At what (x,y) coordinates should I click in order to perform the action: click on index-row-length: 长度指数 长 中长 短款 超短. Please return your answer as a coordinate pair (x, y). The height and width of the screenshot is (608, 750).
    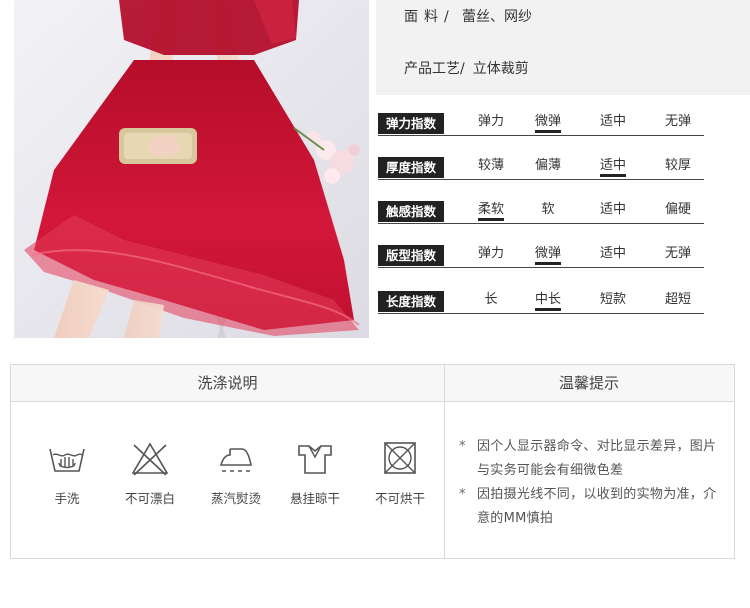
    Looking at the image, I should click on (540, 301).